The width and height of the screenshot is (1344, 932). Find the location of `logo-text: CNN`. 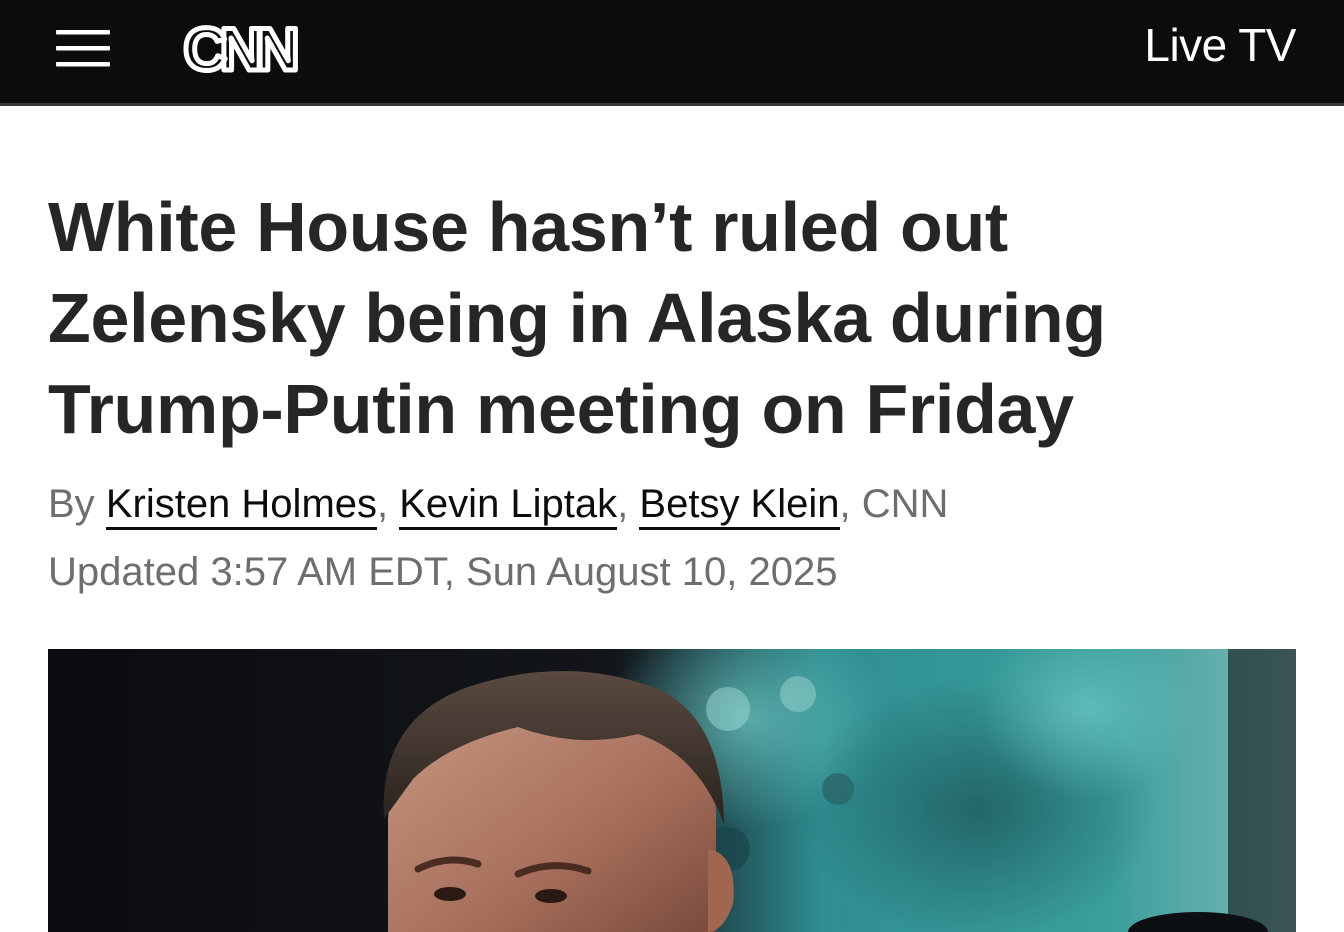

logo-text: CNN is located at coordinates (240, 49).